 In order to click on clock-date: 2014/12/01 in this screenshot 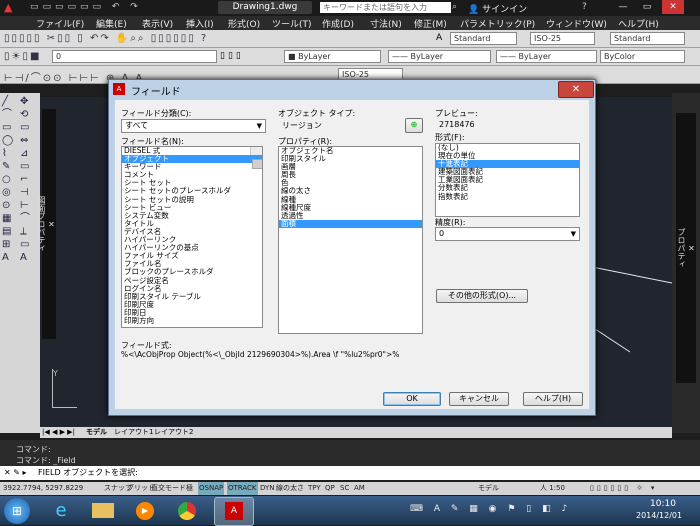, I will do `click(659, 515)`.